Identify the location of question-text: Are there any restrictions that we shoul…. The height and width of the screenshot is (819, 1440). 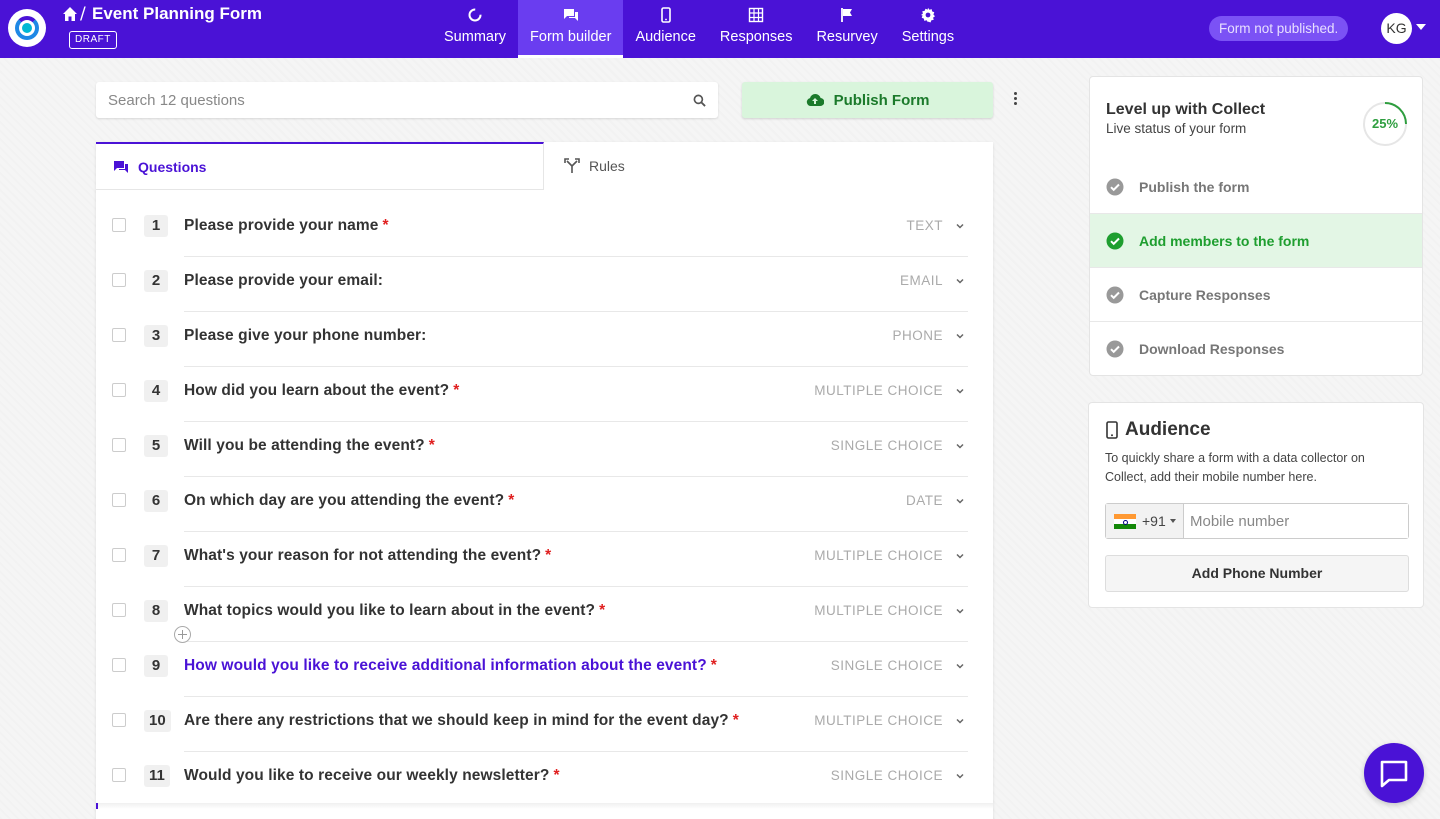
(461, 721).